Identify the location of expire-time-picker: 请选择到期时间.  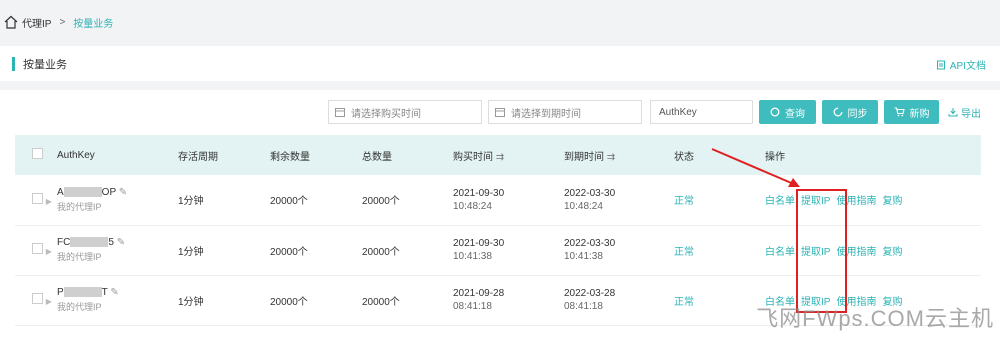
(565, 112).